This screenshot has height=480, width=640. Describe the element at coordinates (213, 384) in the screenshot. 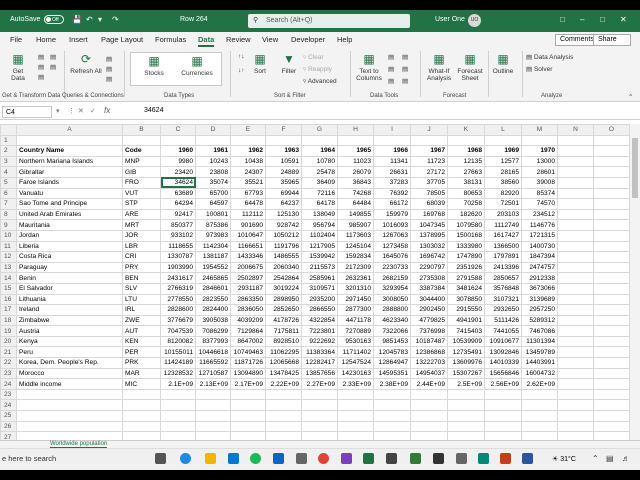

I see `cell: 2.13E+09` at that location.